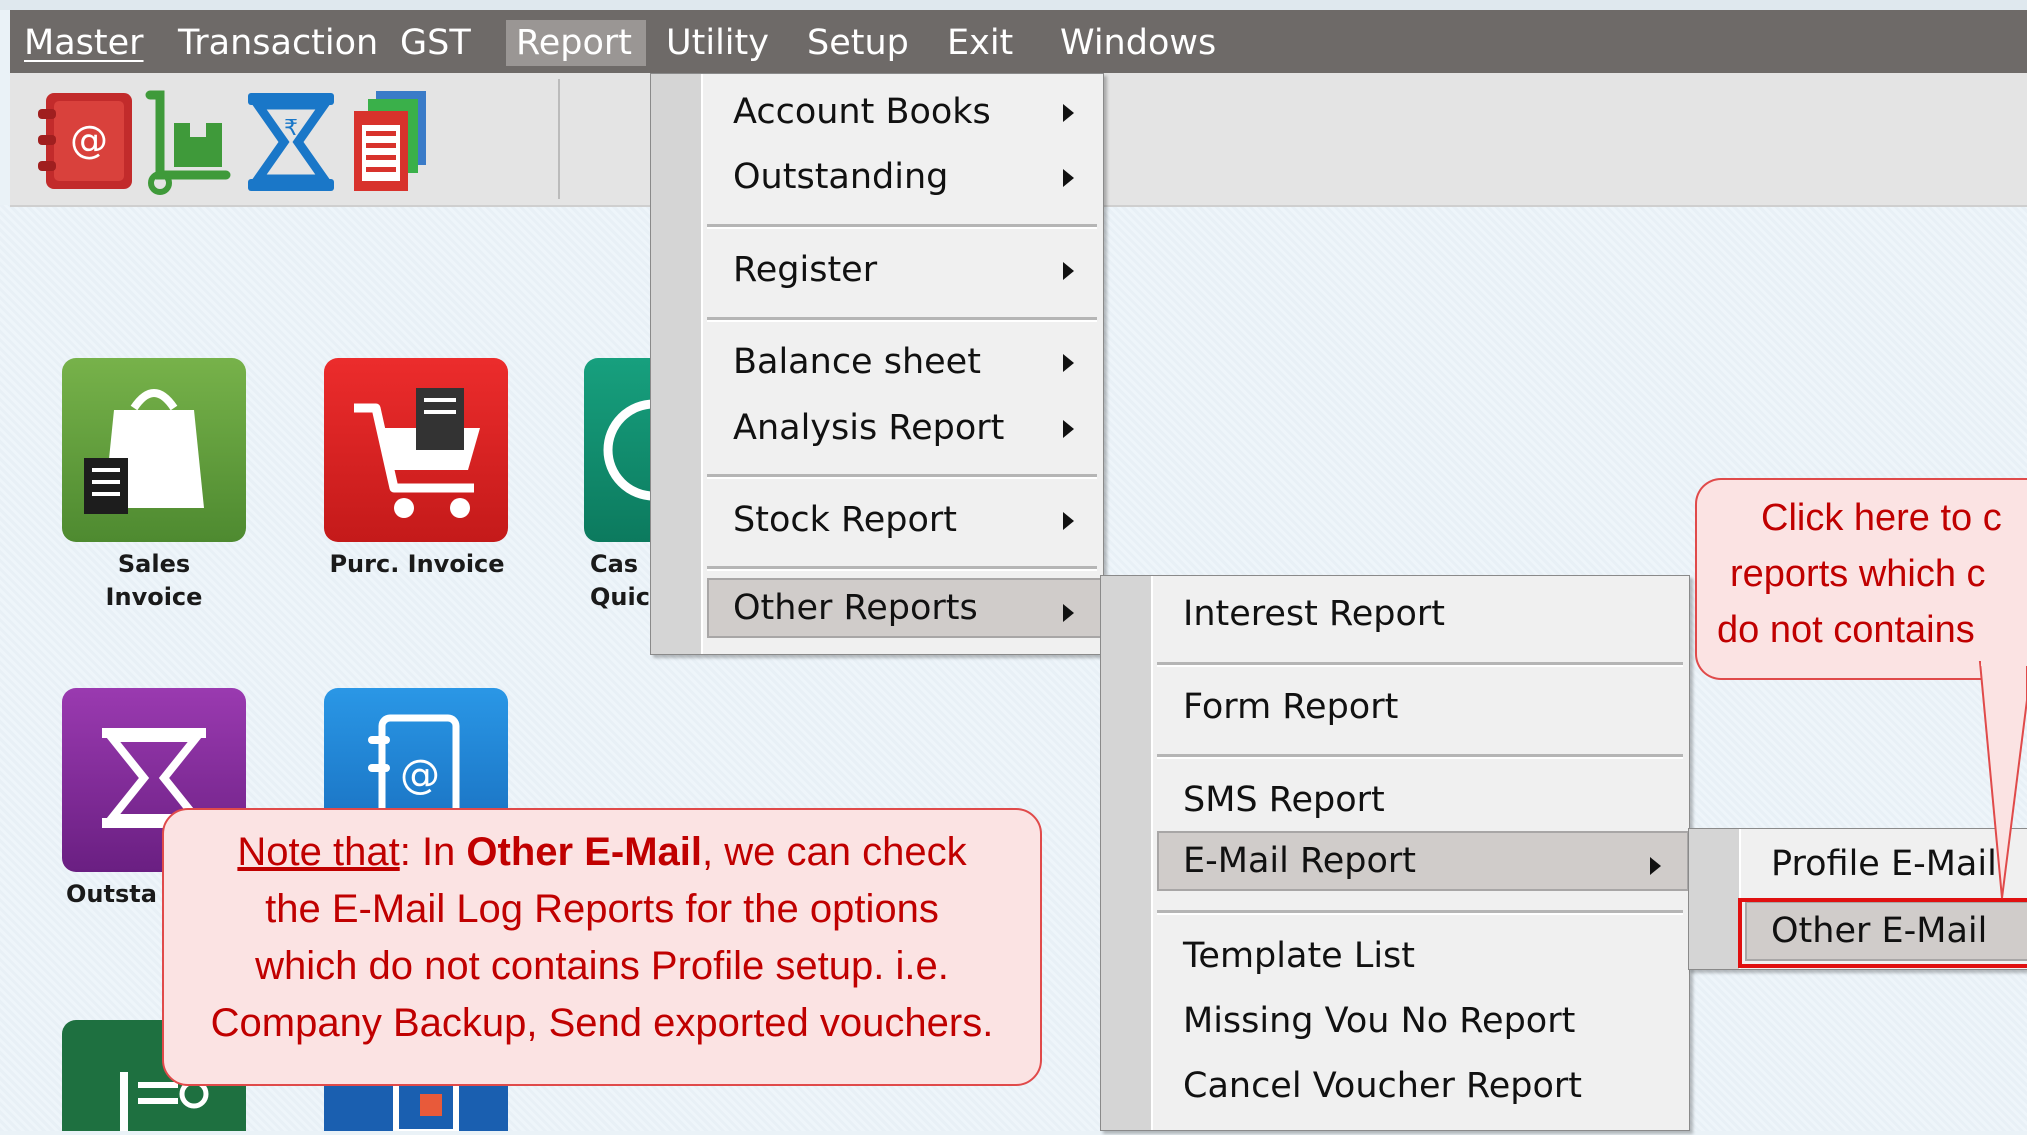  I want to click on menu-master: Master, so click(84, 43).